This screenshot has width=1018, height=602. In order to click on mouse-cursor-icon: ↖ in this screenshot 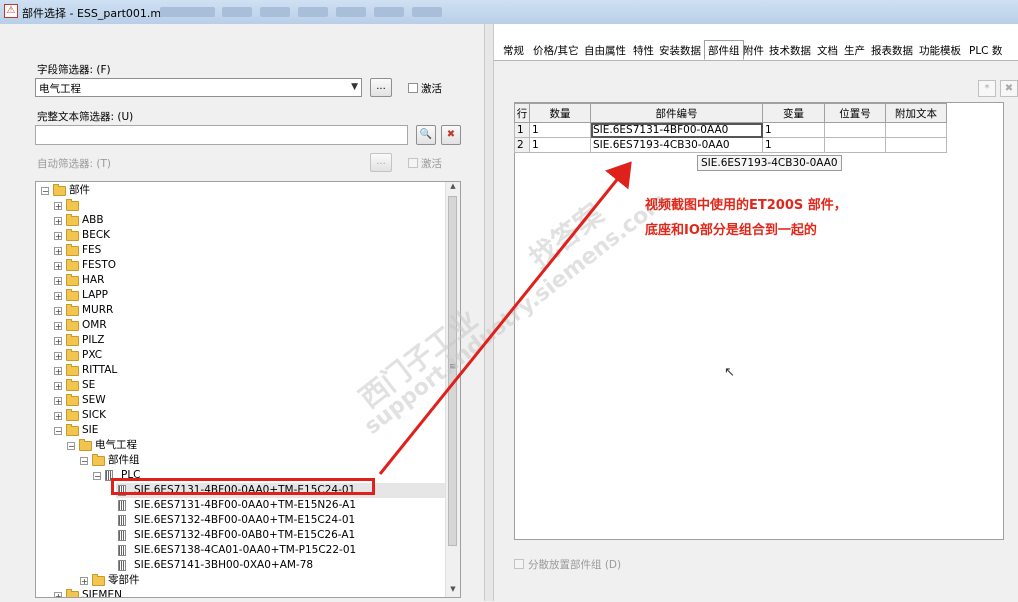, I will do `click(729, 372)`.